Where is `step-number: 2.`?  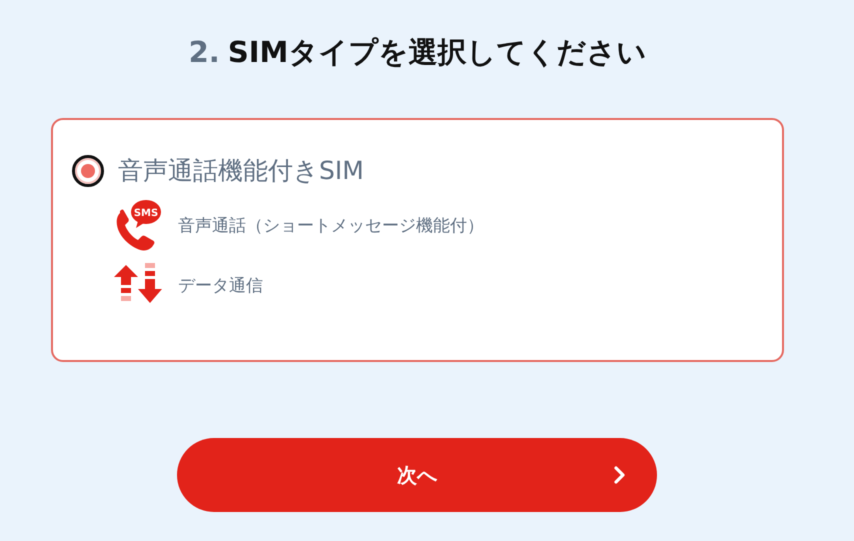
step-number: 2. is located at coordinates (204, 52).